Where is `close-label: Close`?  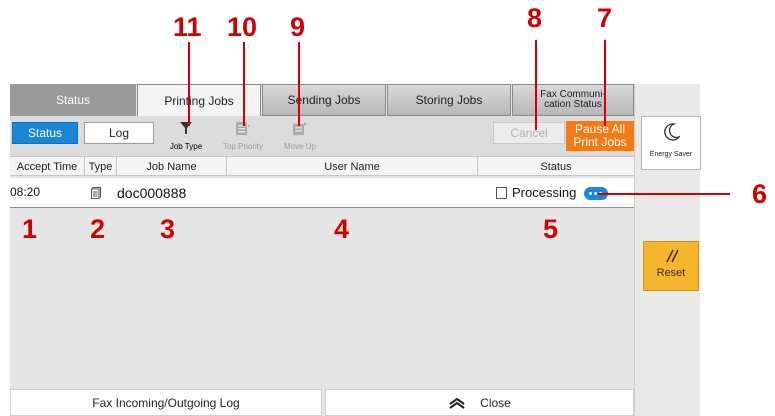 close-label: Close is located at coordinates (495, 402).